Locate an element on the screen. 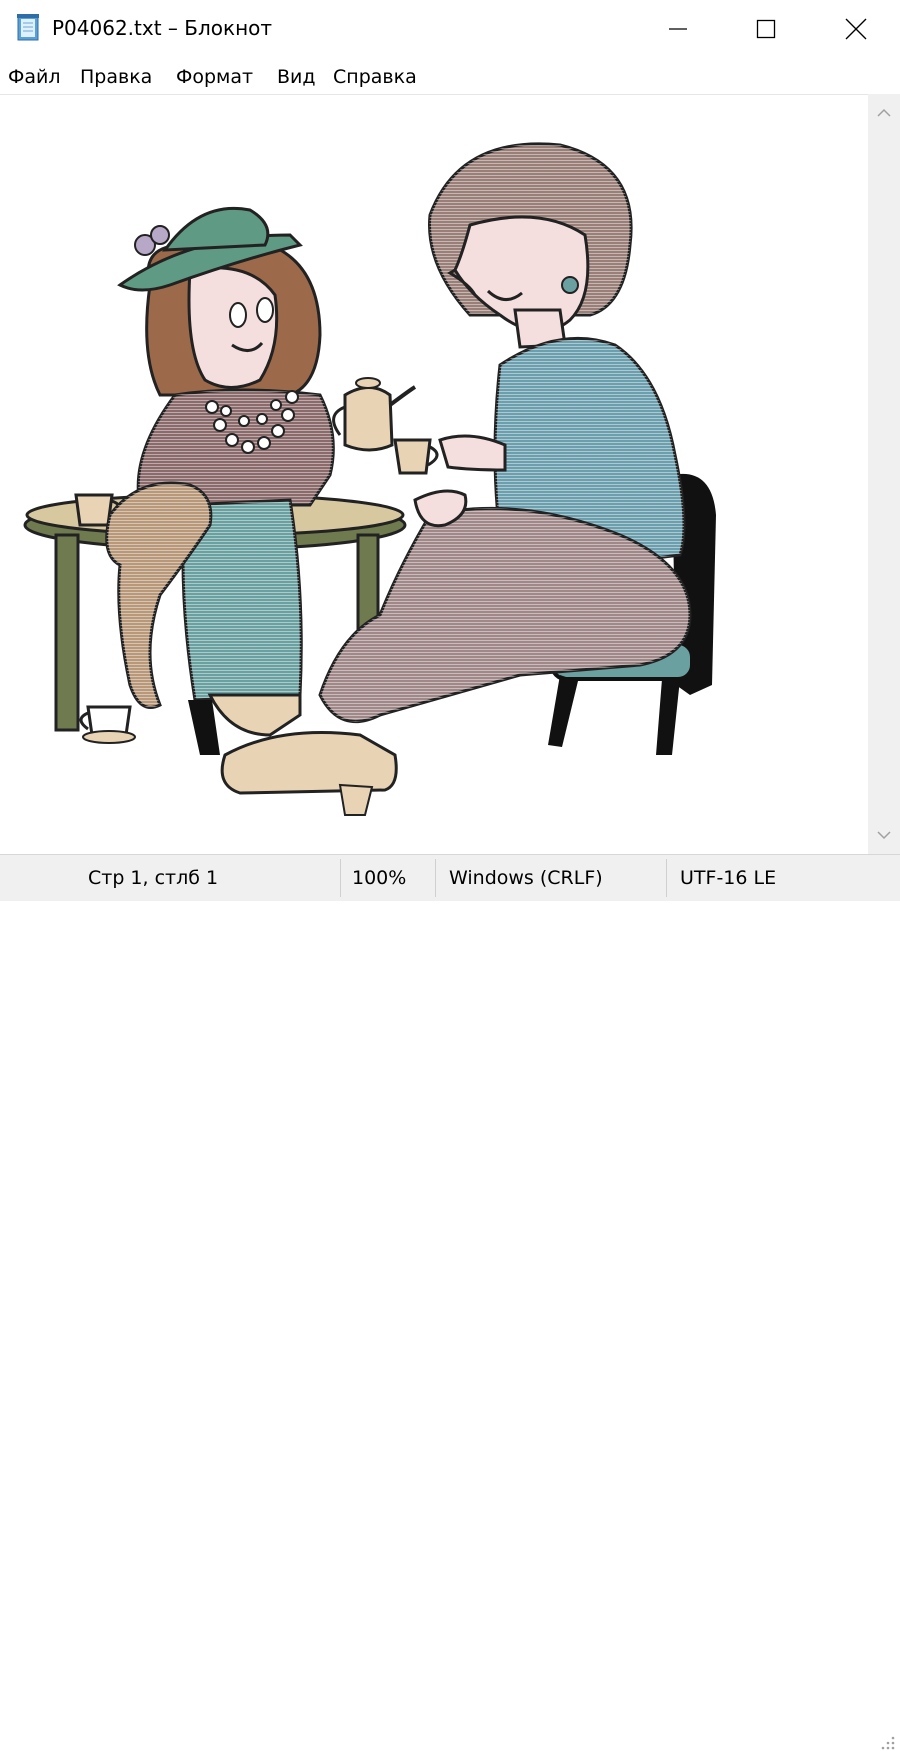 This screenshot has height=1751, width=900. menu-format: Формат is located at coordinates (214, 77).